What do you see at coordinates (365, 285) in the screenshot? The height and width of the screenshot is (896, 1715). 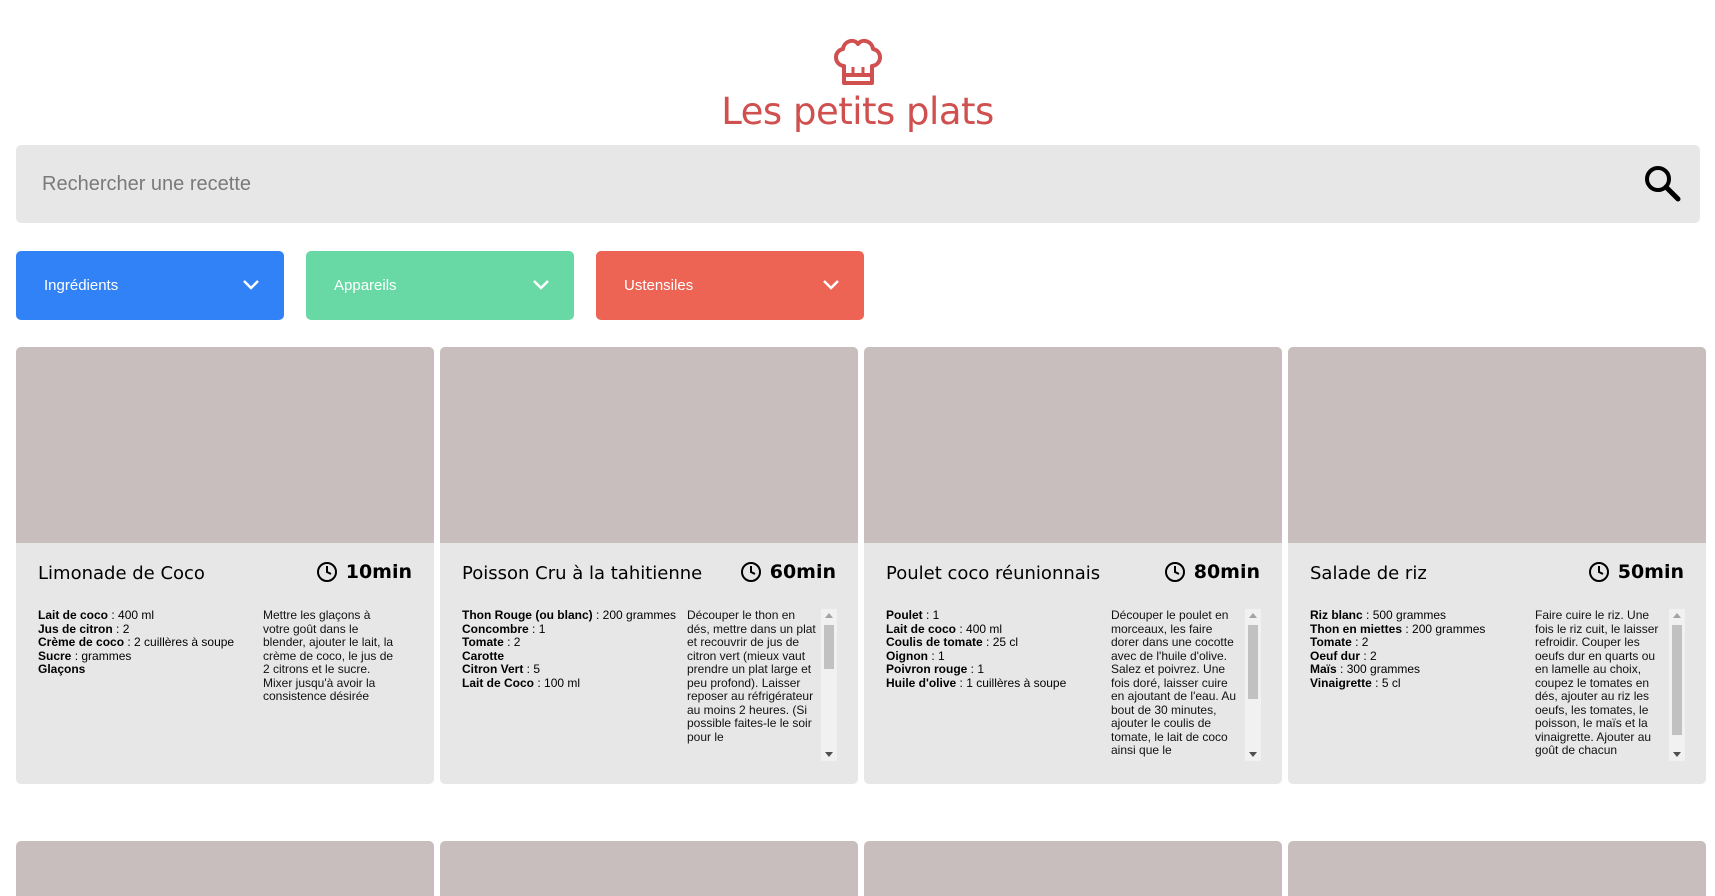 I see `filter-appareils-label: Appareils` at bounding box center [365, 285].